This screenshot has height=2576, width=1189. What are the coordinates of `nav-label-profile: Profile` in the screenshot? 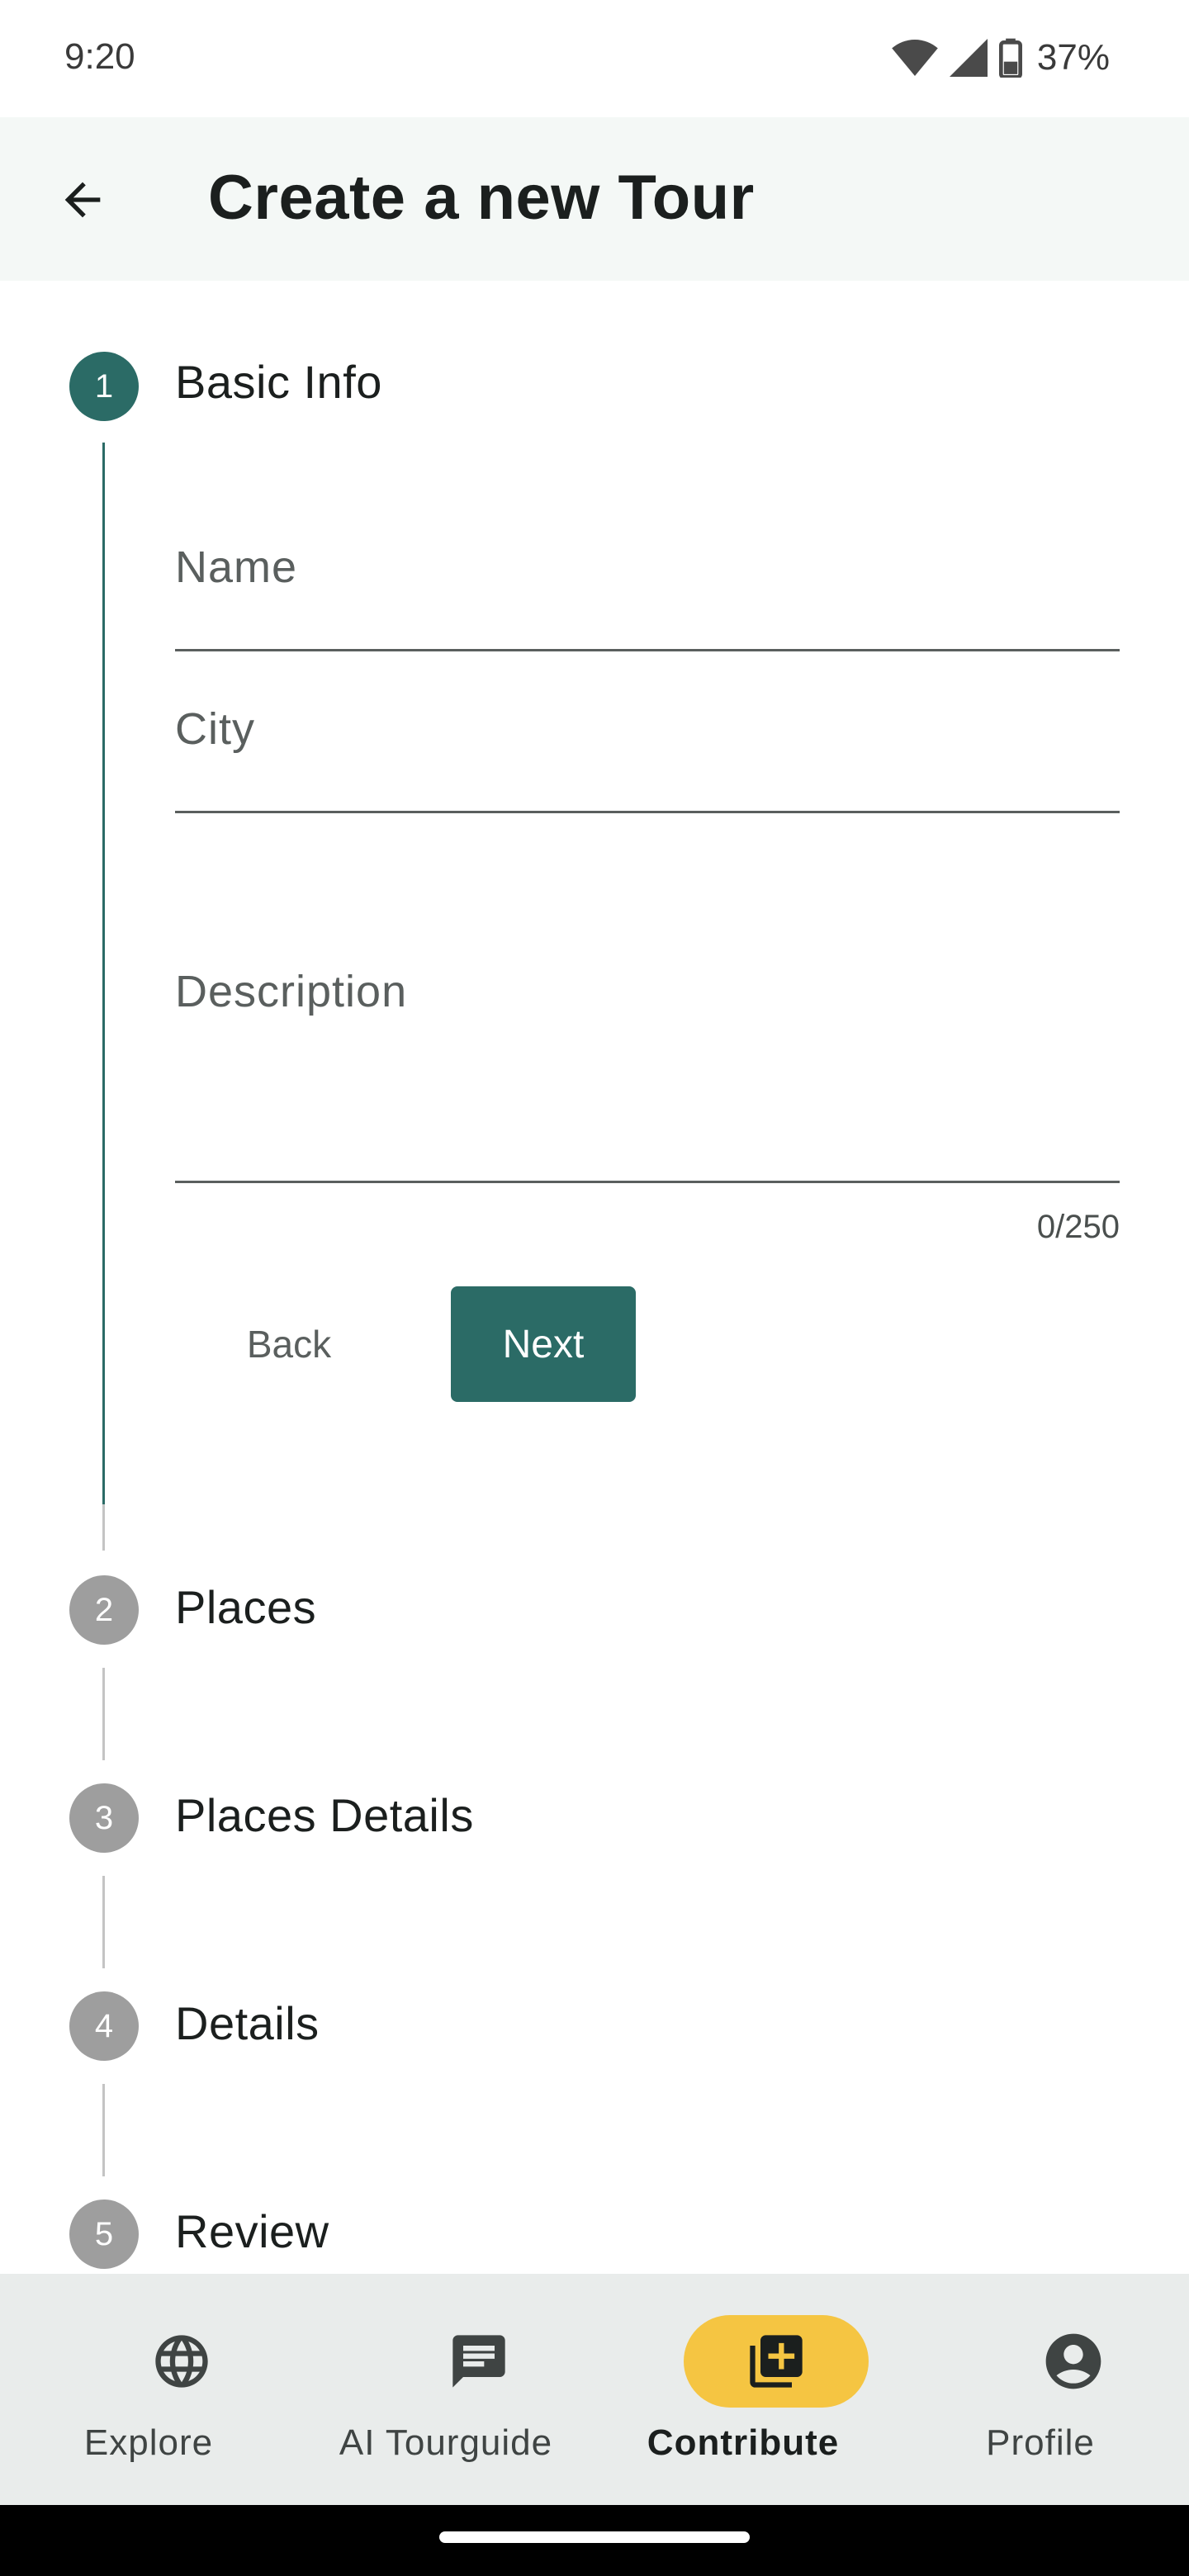 It's located at (1040, 2442).